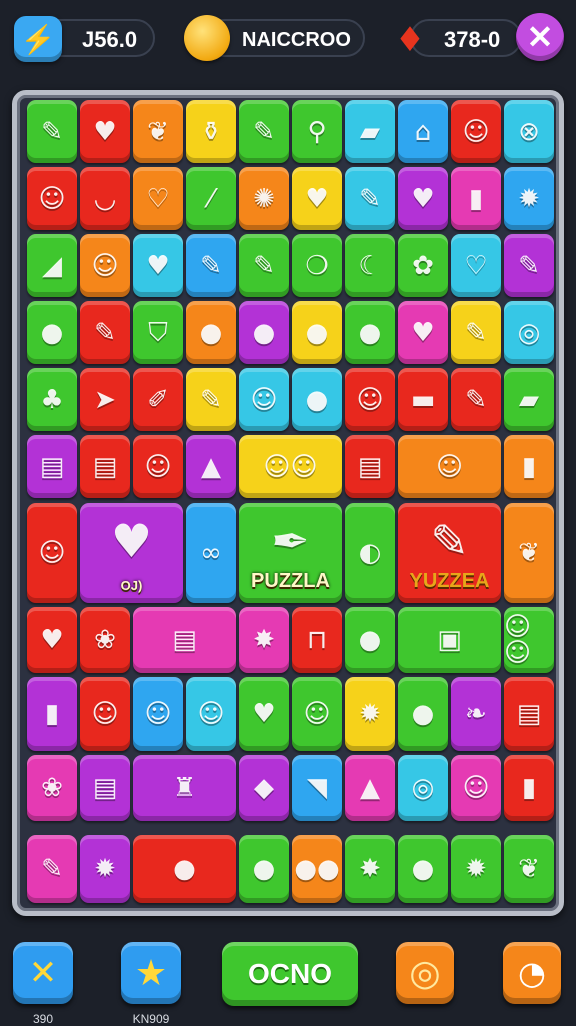 The height and width of the screenshot is (1026, 576). Describe the element at coordinates (52, 399) in the screenshot. I see `board-tile: ♣` at that location.